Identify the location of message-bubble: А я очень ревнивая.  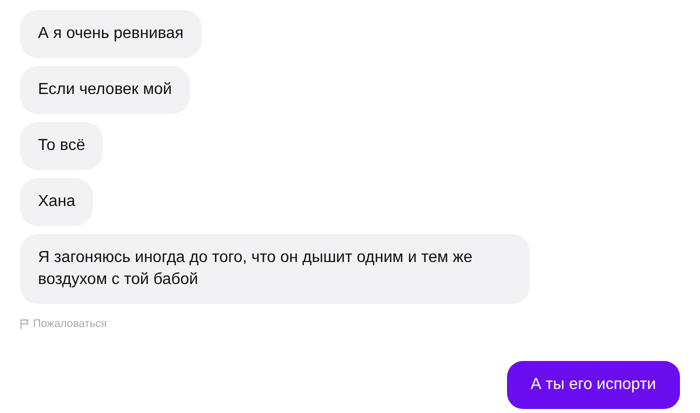
(111, 34).